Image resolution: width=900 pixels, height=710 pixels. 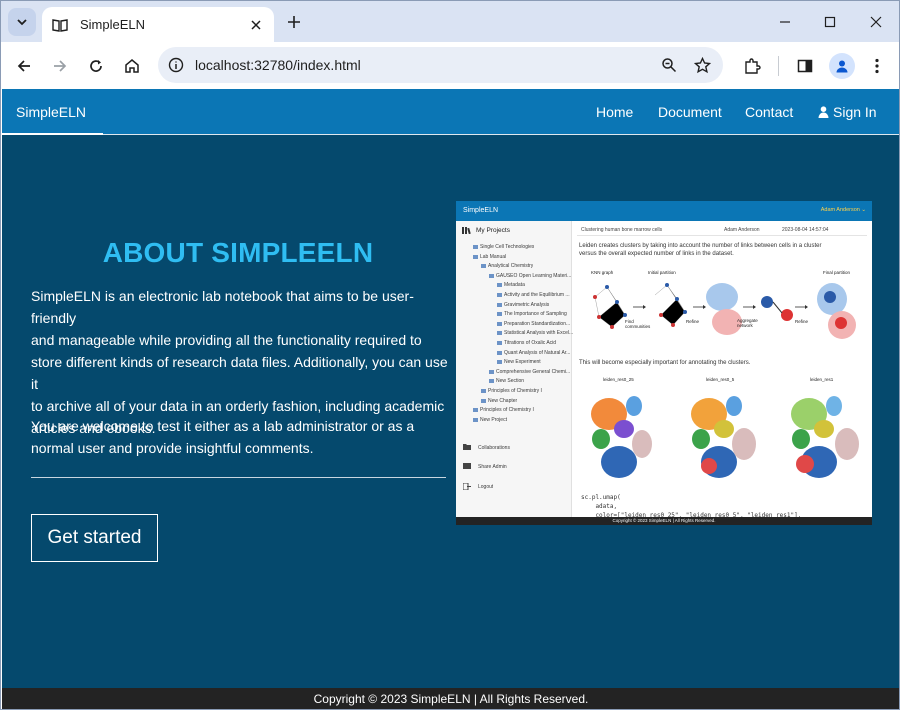 What do you see at coordinates (876, 22) in the screenshot?
I see `close-window-button` at bounding box center [876, 22].